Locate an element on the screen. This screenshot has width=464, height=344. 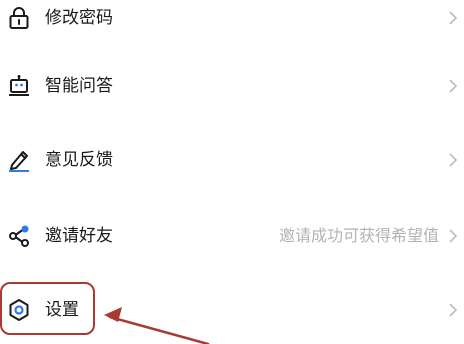
menu-item-change-password: 修改密码 is located at coordinates (232, 22).